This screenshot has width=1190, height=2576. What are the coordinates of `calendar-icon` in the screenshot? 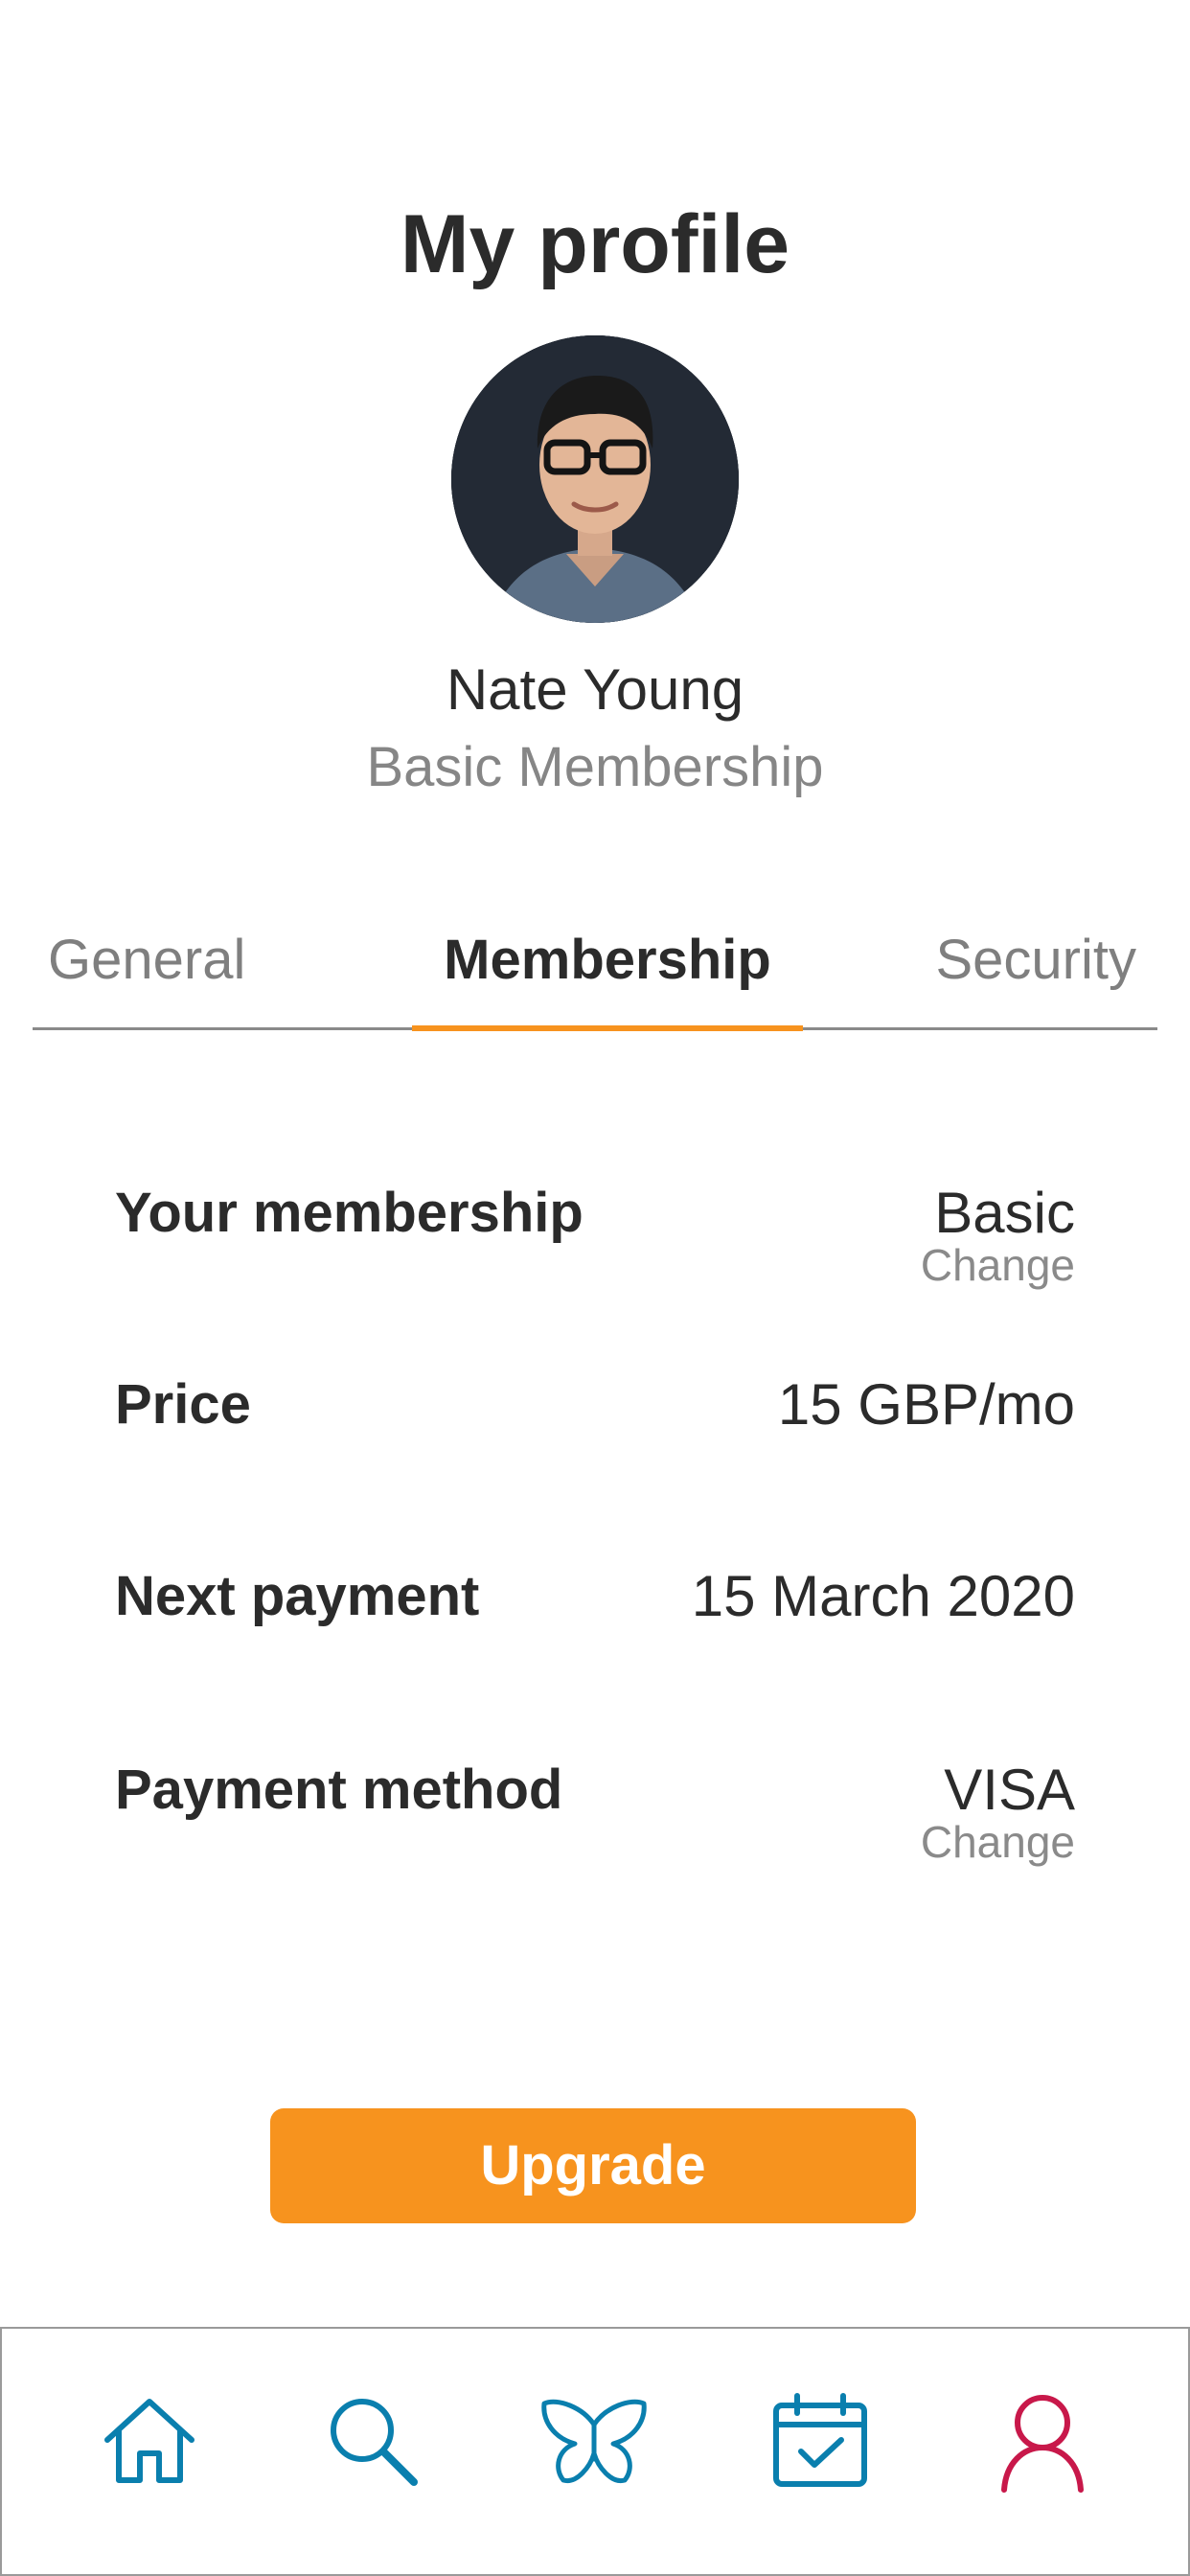 It's located at (820, 2440).